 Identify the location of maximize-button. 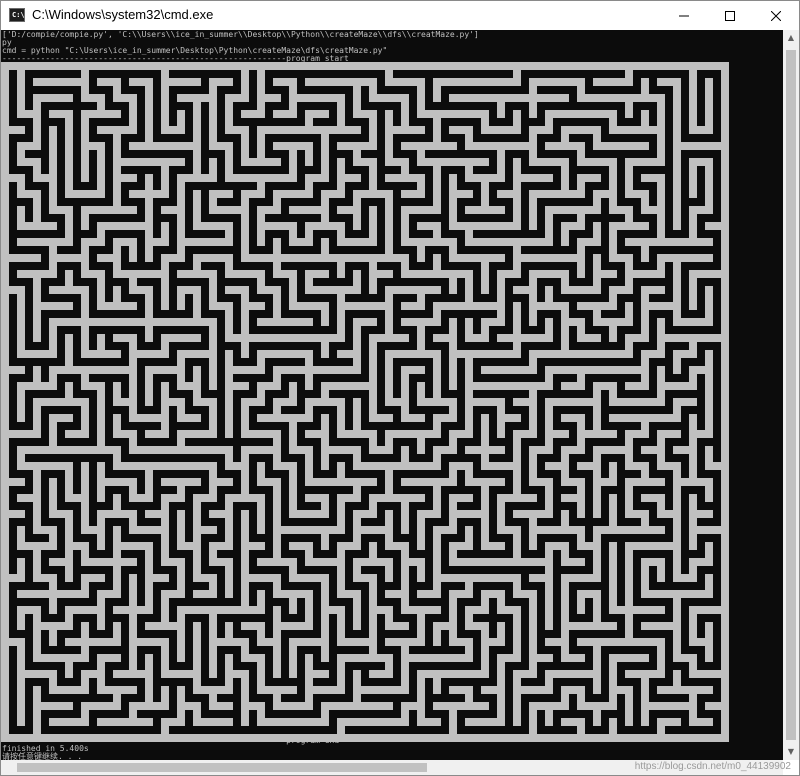
(730, 15).